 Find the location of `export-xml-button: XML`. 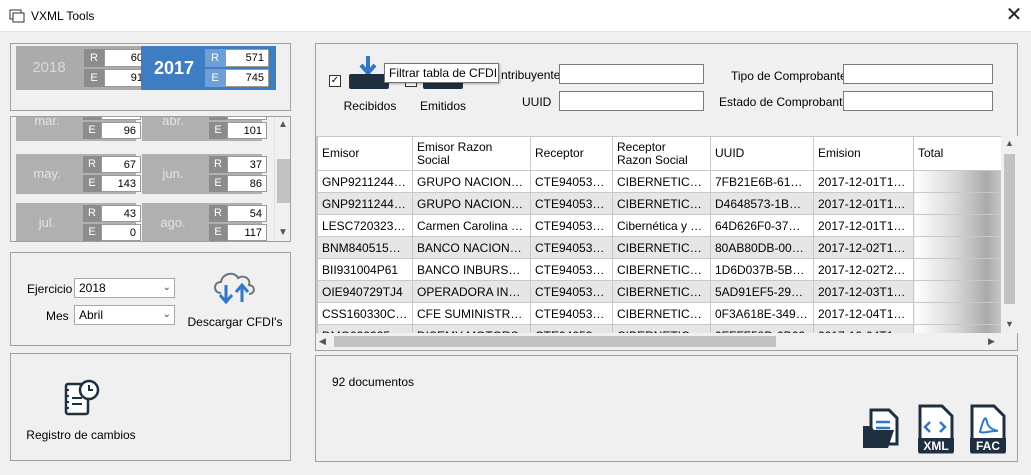

export-xml-button: XML is located at coordinates (936, 429).